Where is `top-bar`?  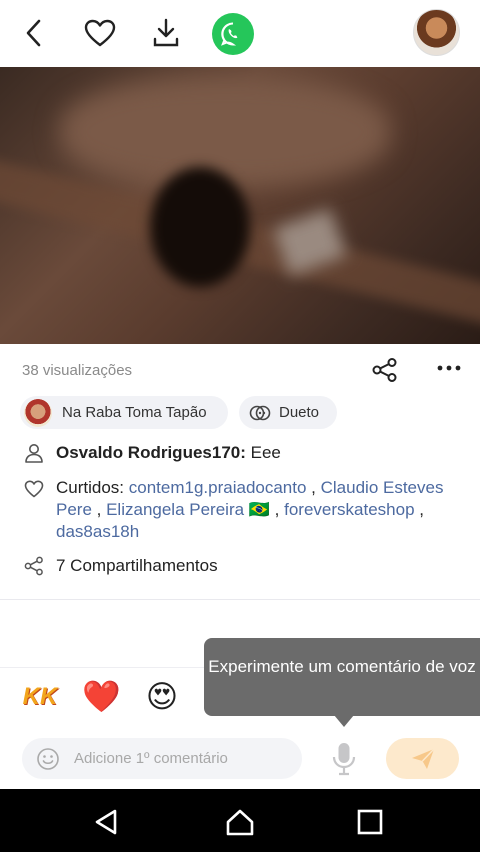 top-bar is located at coordinates (240, 33).